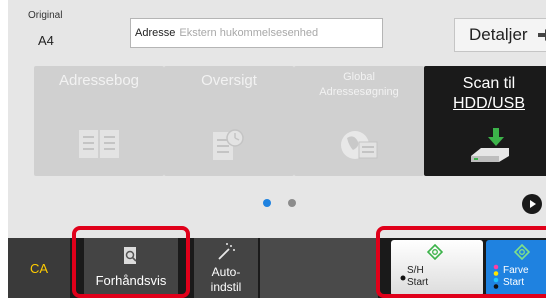 This screenshot has width=546, height=298. Describe the element at coordinates (359, 121) in the screenshot. I see `tile-global-address-search: Global Adressesøgning` at that location.